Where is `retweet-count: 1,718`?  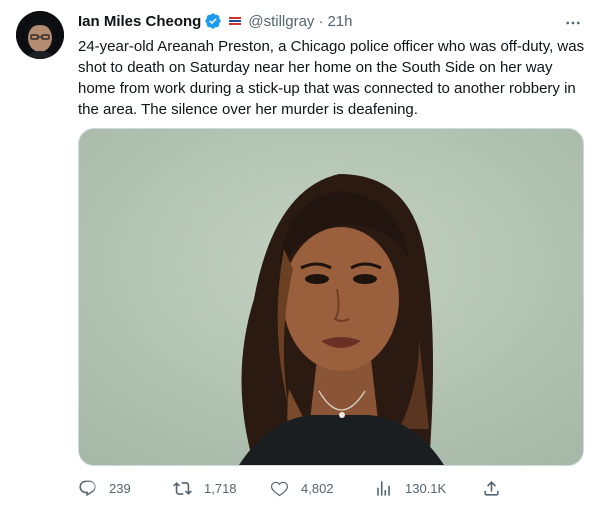
retweet-count: 1,718 is located at coordinates (220, 488).